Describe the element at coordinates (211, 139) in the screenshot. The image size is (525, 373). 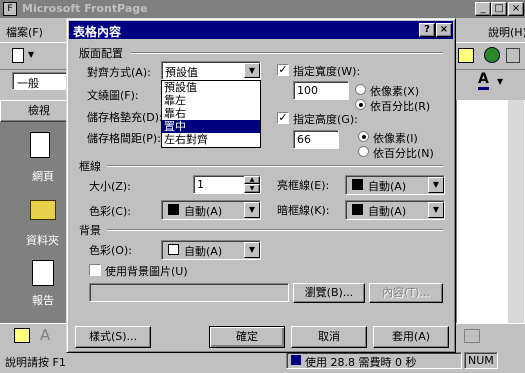
I see `align-option: 左右對齊` at that location.